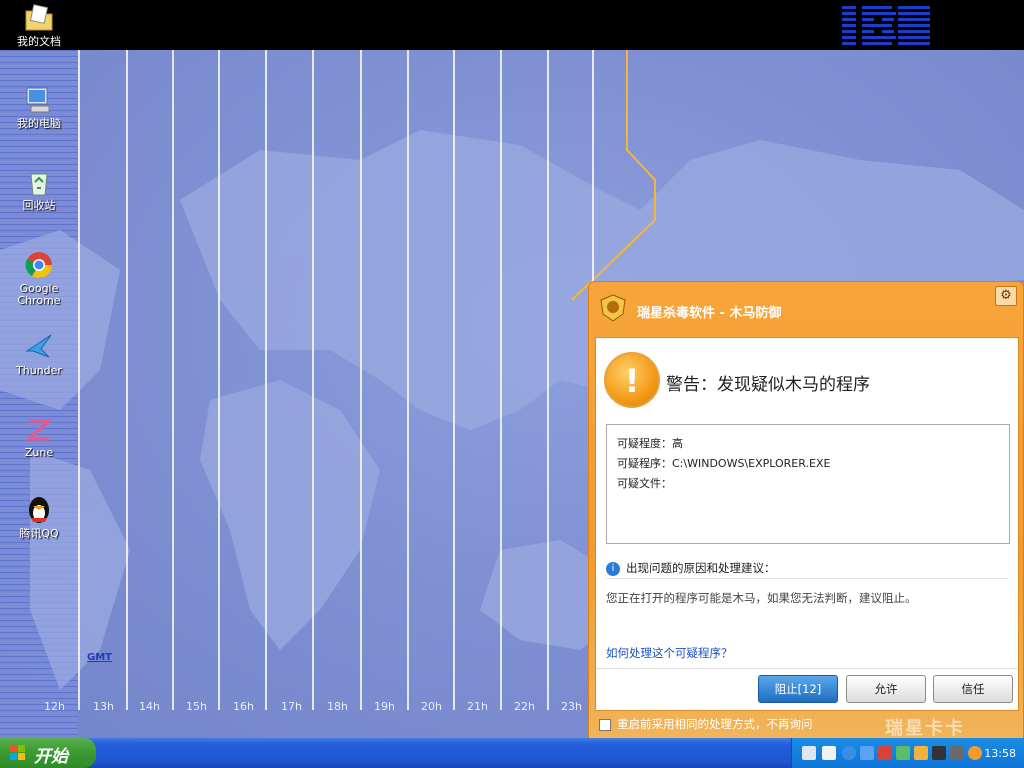 The width and height of the screenshot is (1024, 768). I want to click on desktop-icon-zune: Zune, so click(39, 436).